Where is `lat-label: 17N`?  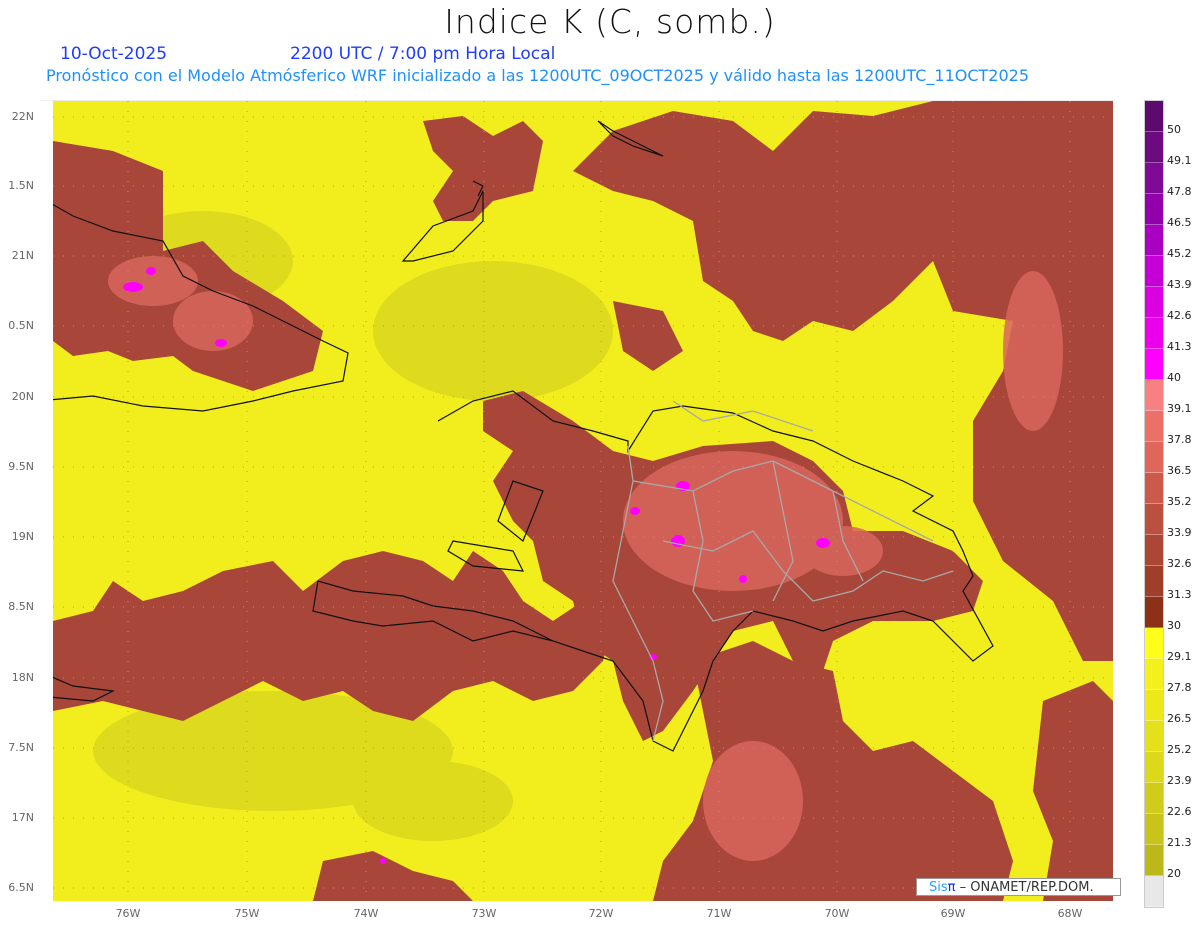
lat-label: 17N is located at coordinates (22, 817).